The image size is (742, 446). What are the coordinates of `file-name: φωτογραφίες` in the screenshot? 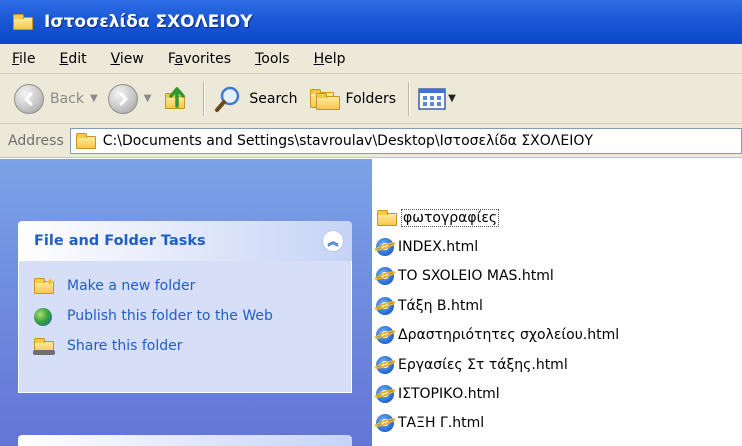 It's located at (450, 217).